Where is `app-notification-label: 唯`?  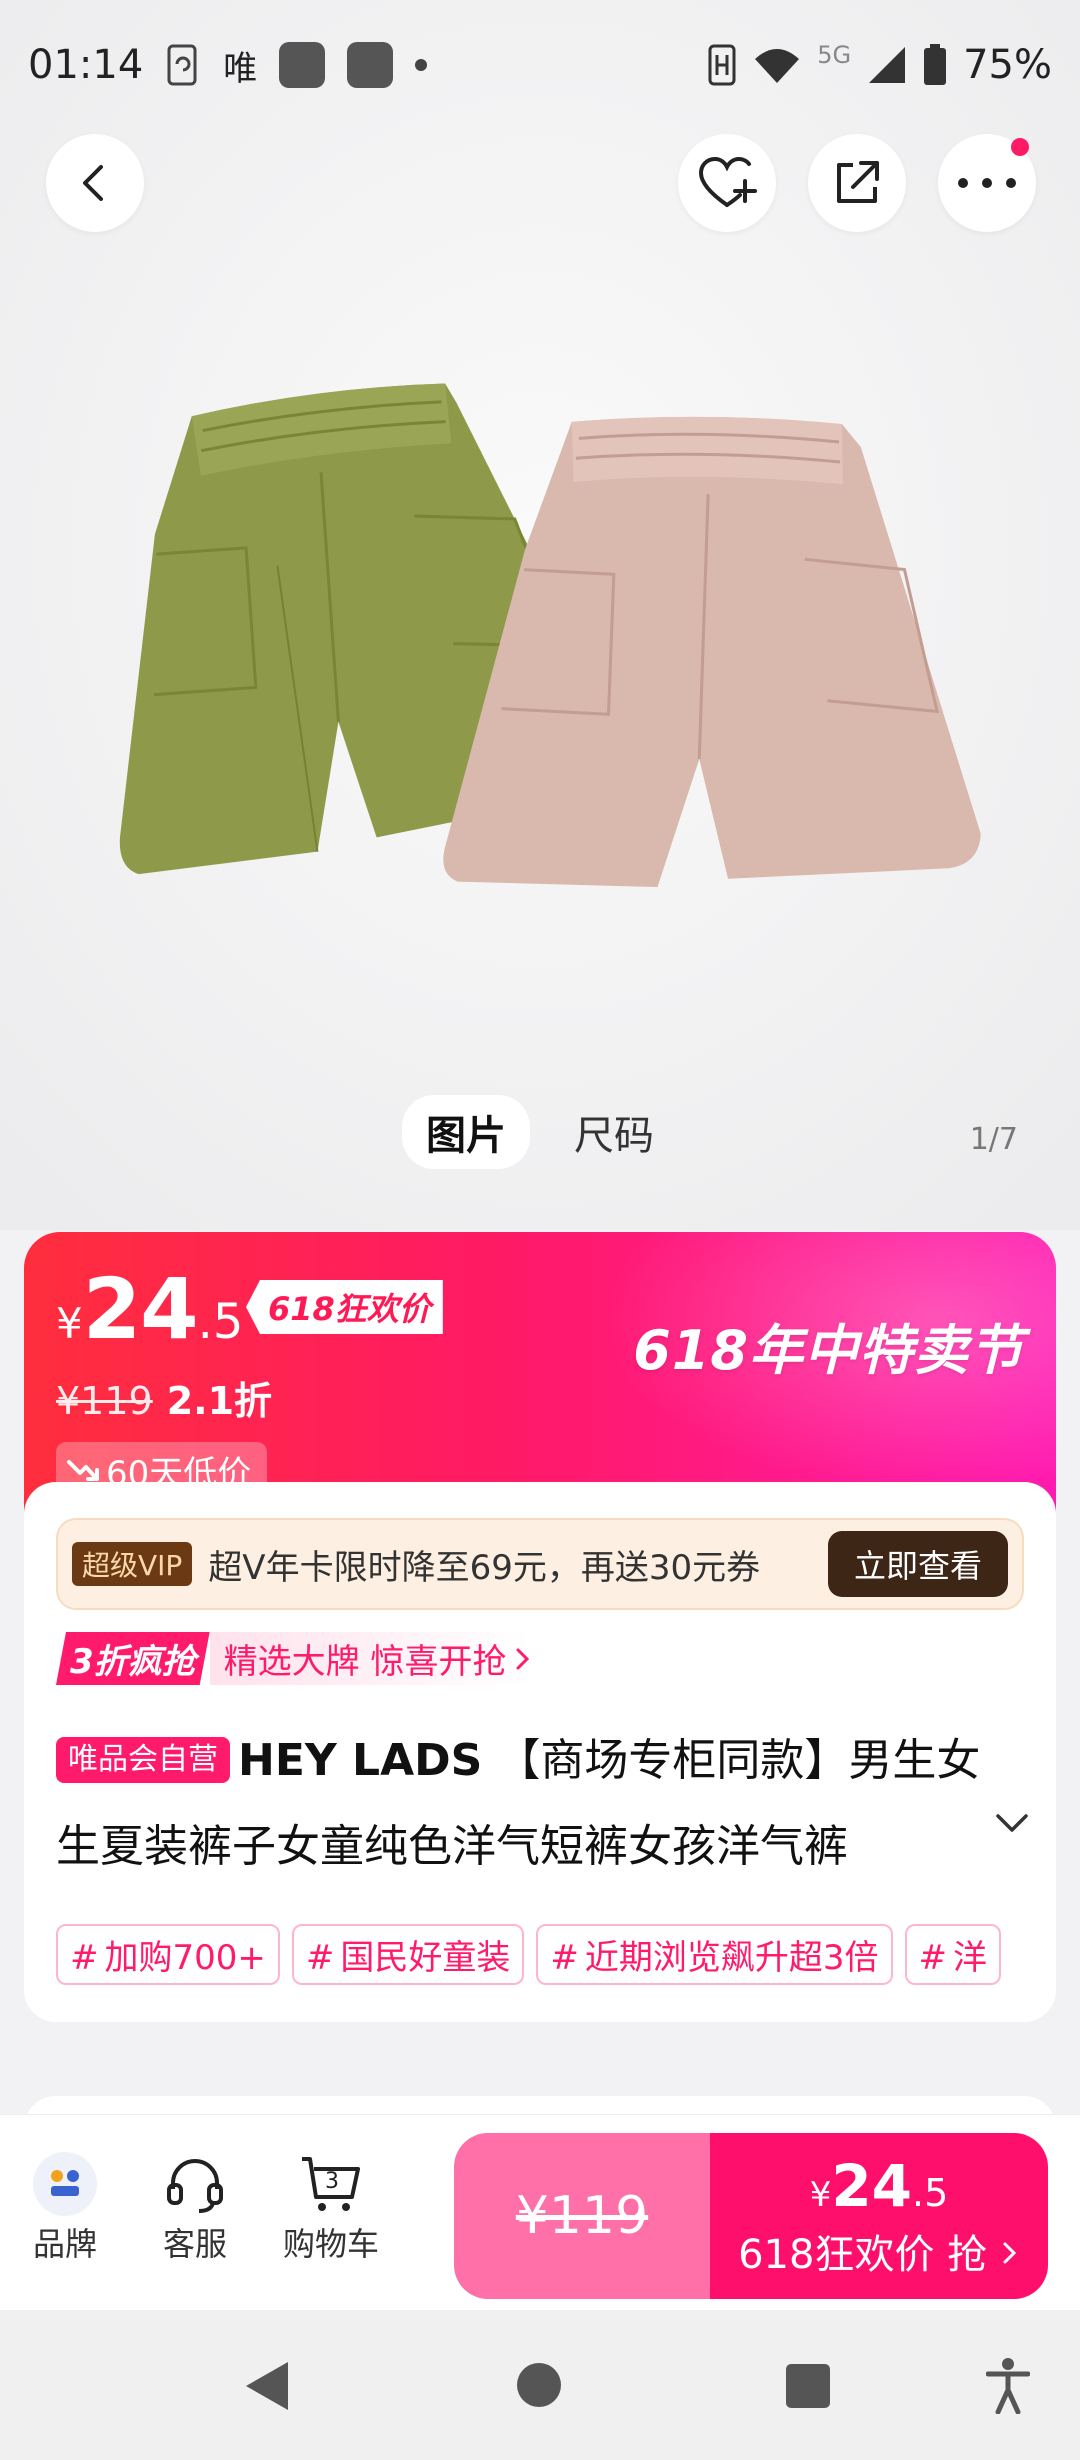
app-notification-label: 唯 is located at coordinates (240, 68).